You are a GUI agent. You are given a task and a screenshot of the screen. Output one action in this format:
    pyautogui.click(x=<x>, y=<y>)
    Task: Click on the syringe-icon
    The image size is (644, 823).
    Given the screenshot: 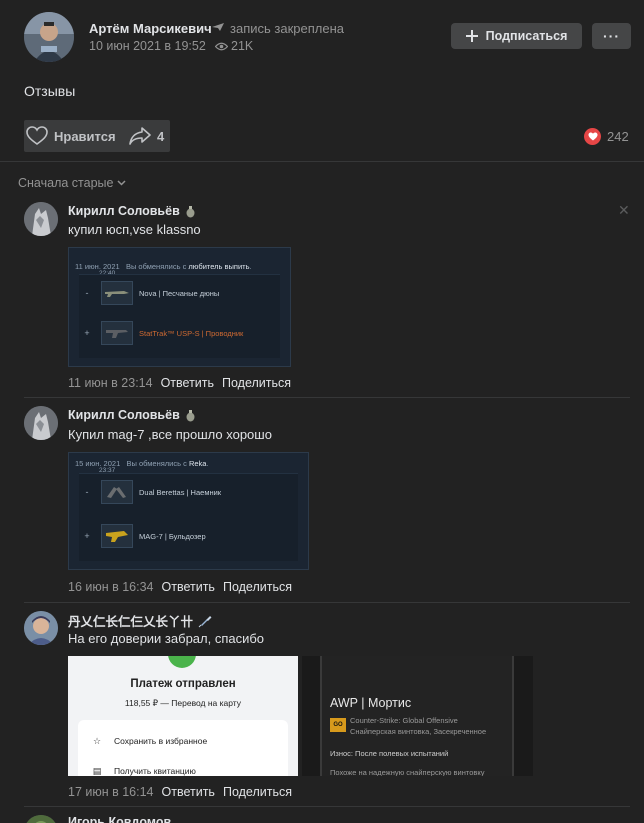 What is the action you would take?
    pyautogui.click(x=205, y=621)
    